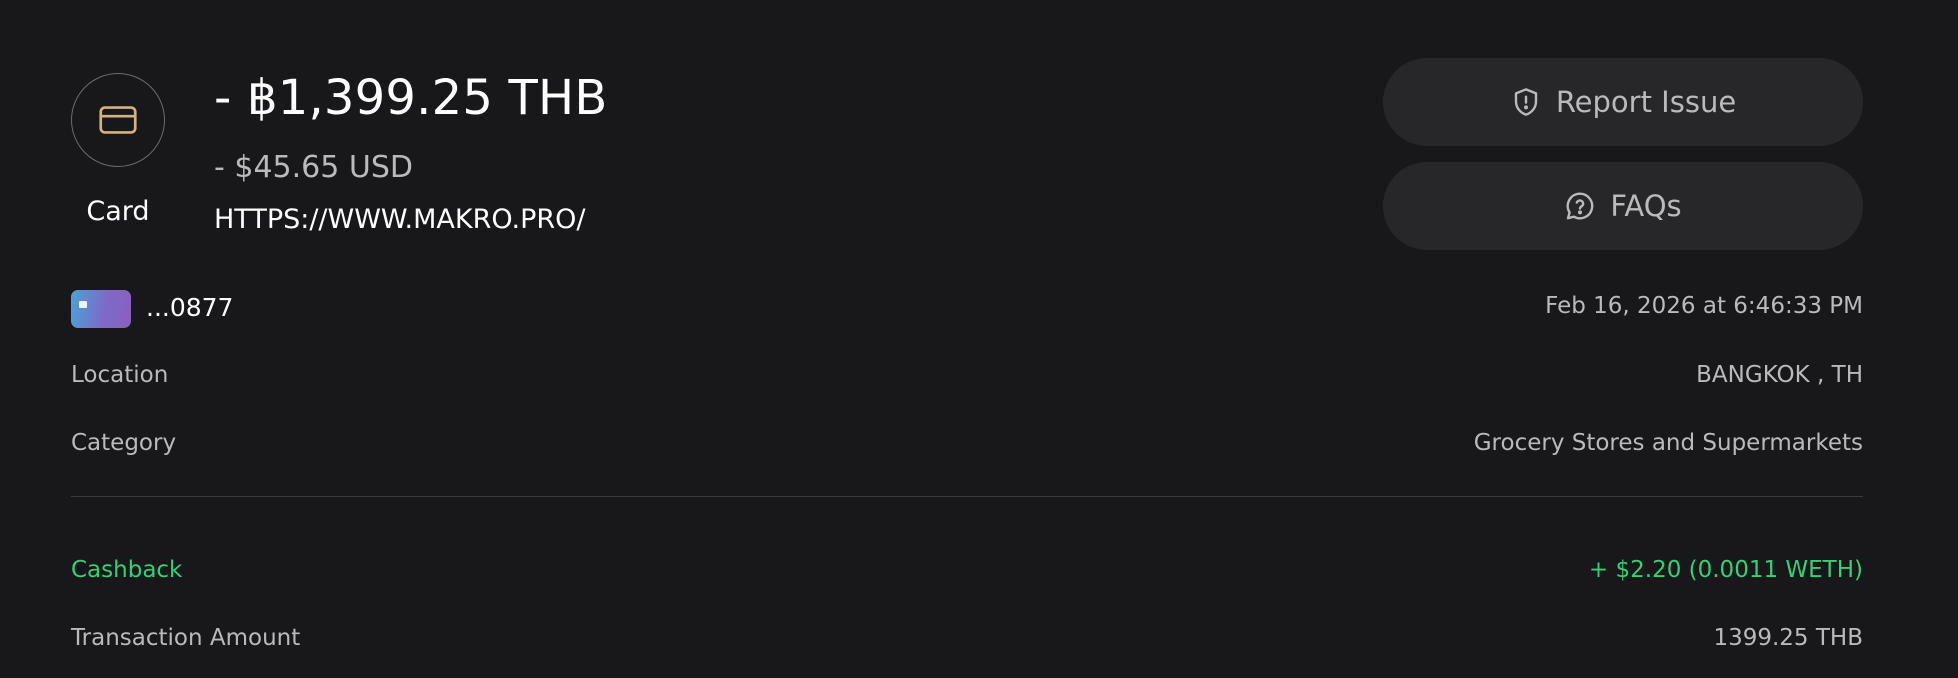 The width and height of the screenshot is (1958, 678). What do you see at coordinates (124, 443) in the screenshot?
I see `category-label: Category` at bounding box center [124, 443].